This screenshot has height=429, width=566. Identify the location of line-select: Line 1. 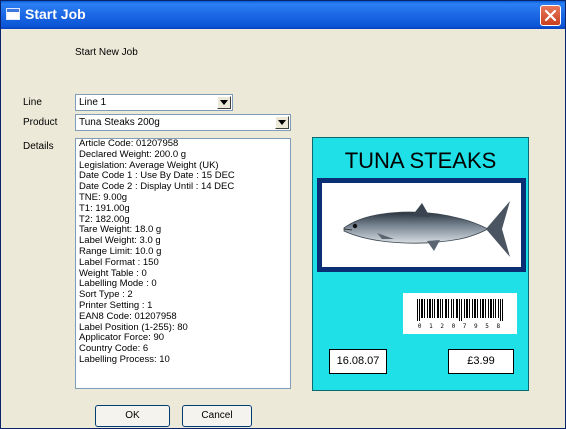
(154, 102).